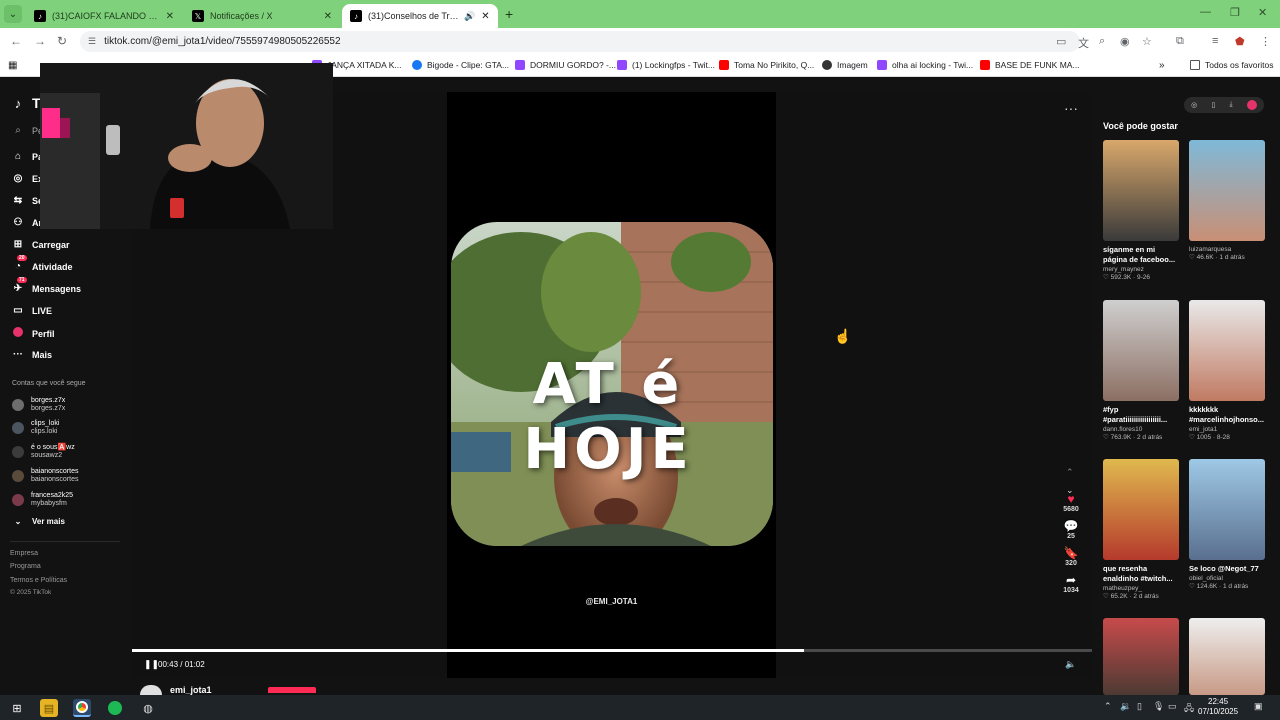  Describe the element at coordinates (1218, 711) in the screenshot. I see `clock-date: 07/10/2025` at that location.